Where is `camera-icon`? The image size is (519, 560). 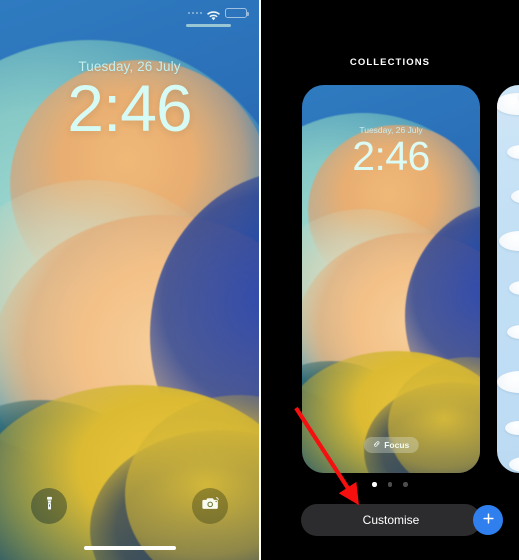 camera-icon is located at coordinates (210, 506).